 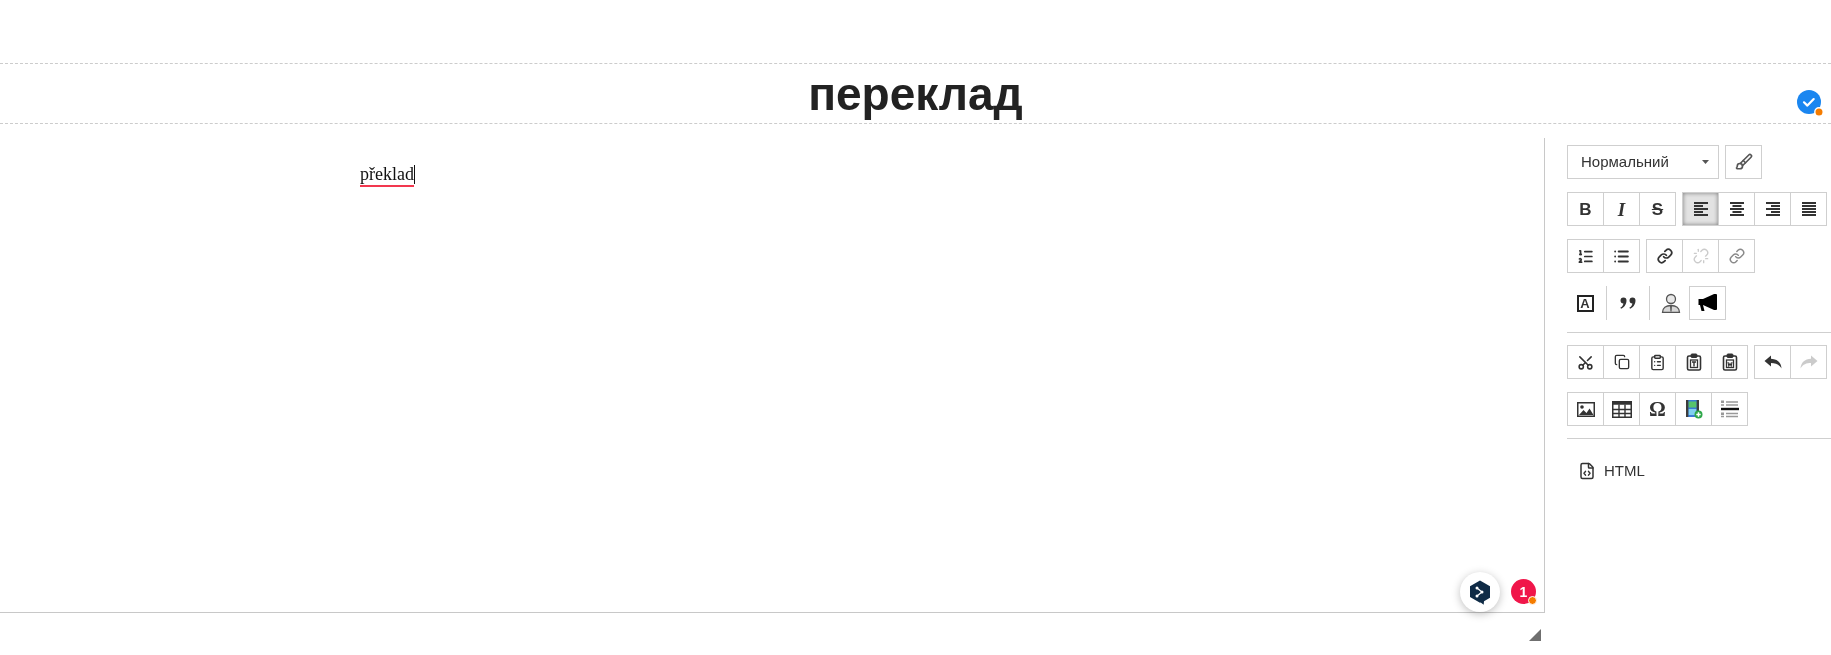 I want to click on clipboard-document-icon, so click(x=1729, y=362).